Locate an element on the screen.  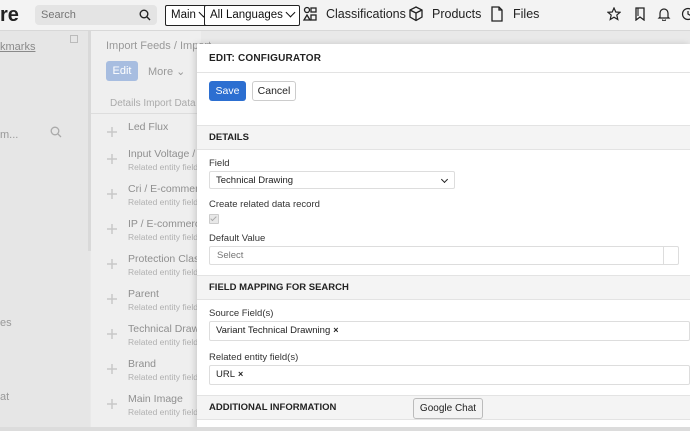
nav-files: Files is located at coordinates (526, 14).